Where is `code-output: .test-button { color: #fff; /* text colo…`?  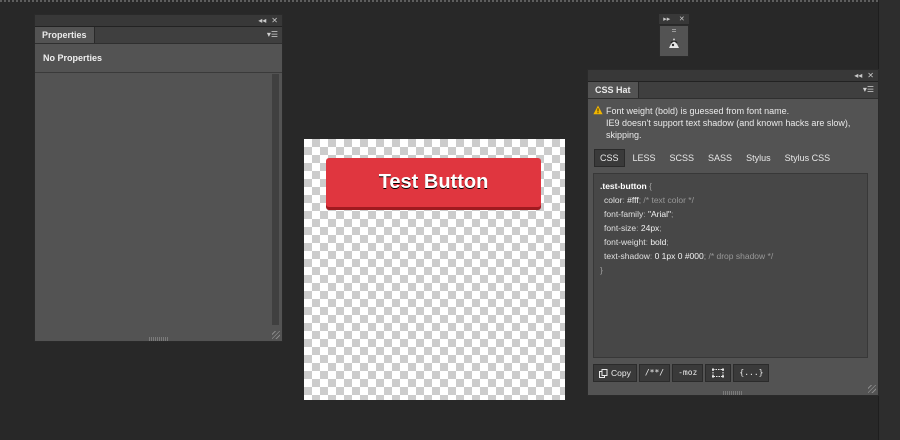
code-output: .test-button { color: #fff; /* text colo… is located at coordinates (730, 265).